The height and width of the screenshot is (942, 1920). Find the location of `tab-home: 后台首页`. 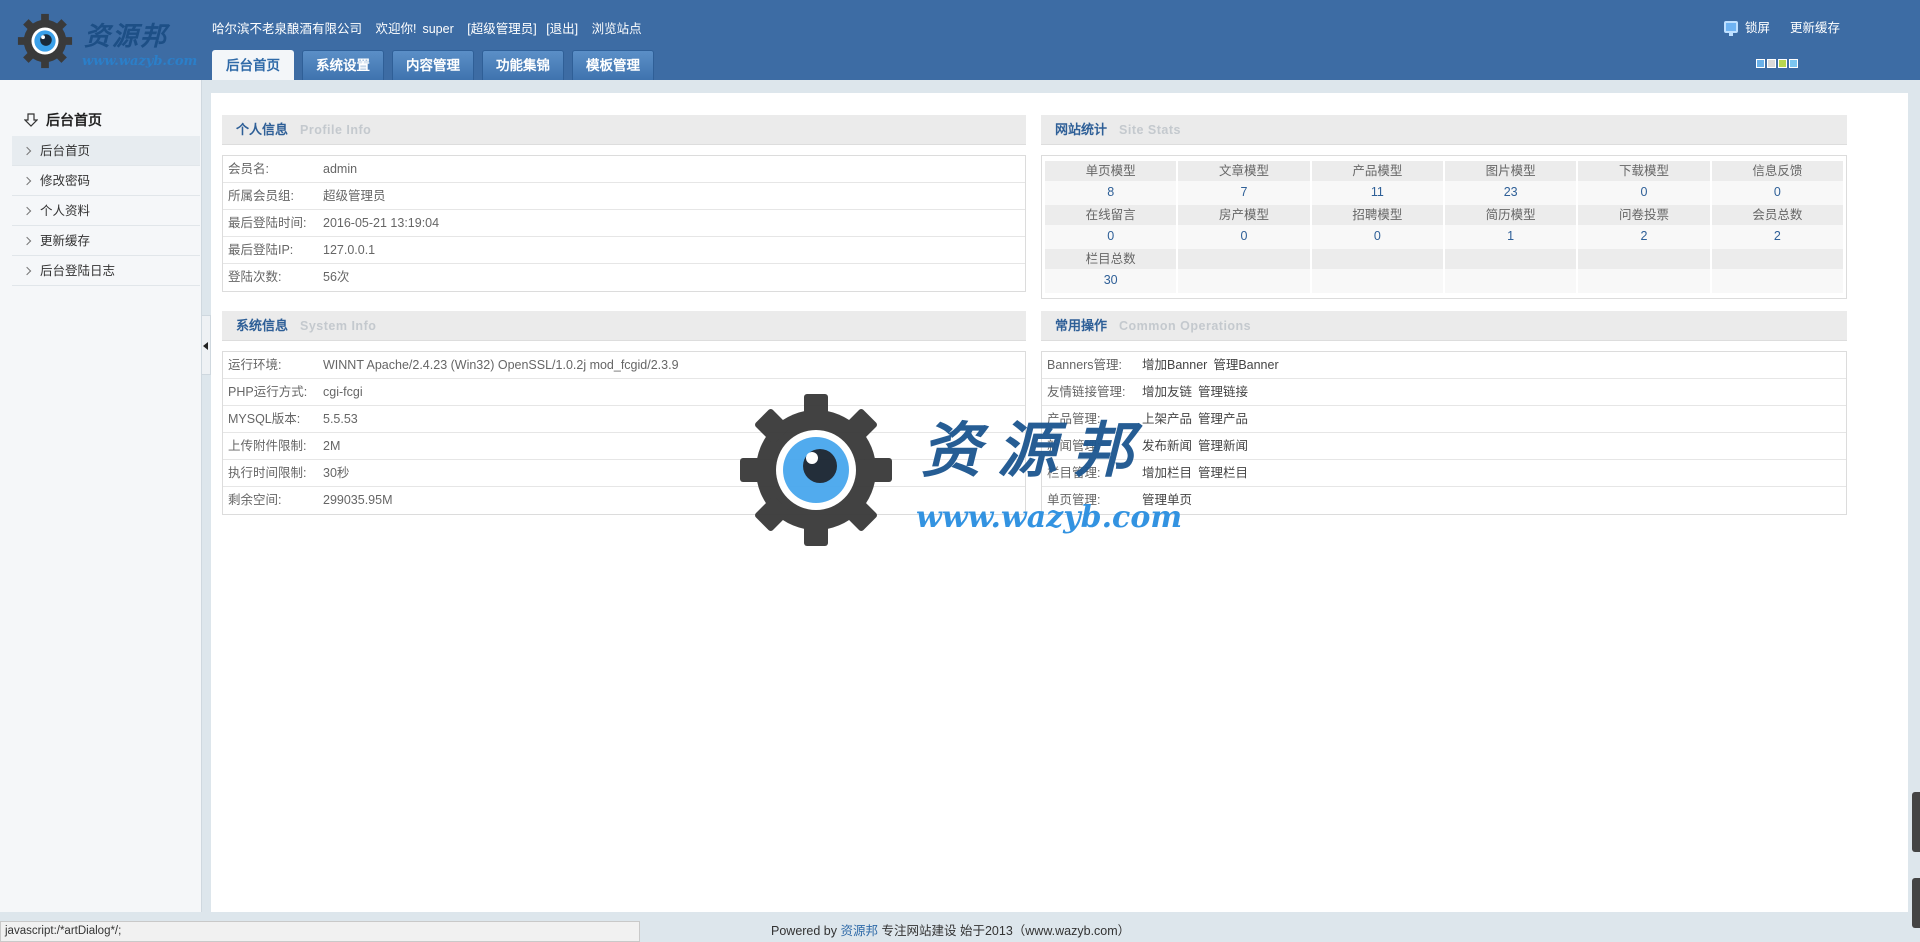

tab-home: 后台首页 is located at coordinates (253, 65).